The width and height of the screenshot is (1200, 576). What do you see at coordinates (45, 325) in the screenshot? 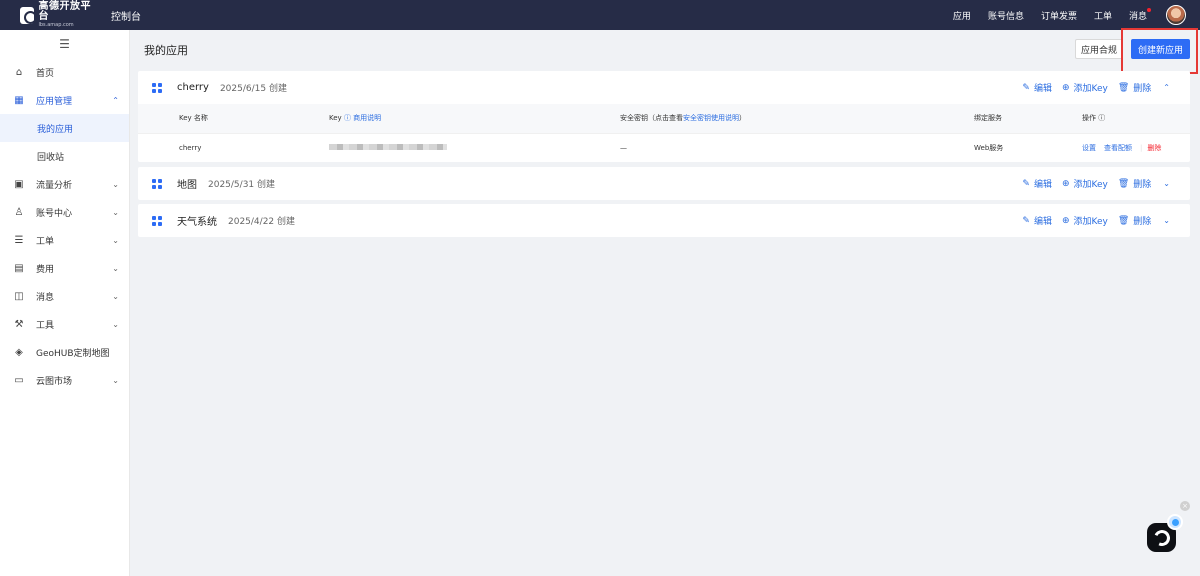
I see `sidebar-item-label: 工具` at bounding box center [45, 325].